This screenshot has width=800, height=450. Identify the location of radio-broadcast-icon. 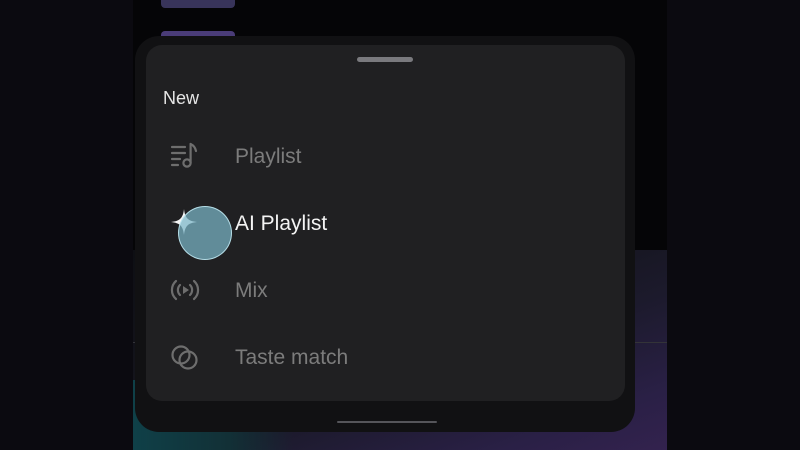
(185, 290).